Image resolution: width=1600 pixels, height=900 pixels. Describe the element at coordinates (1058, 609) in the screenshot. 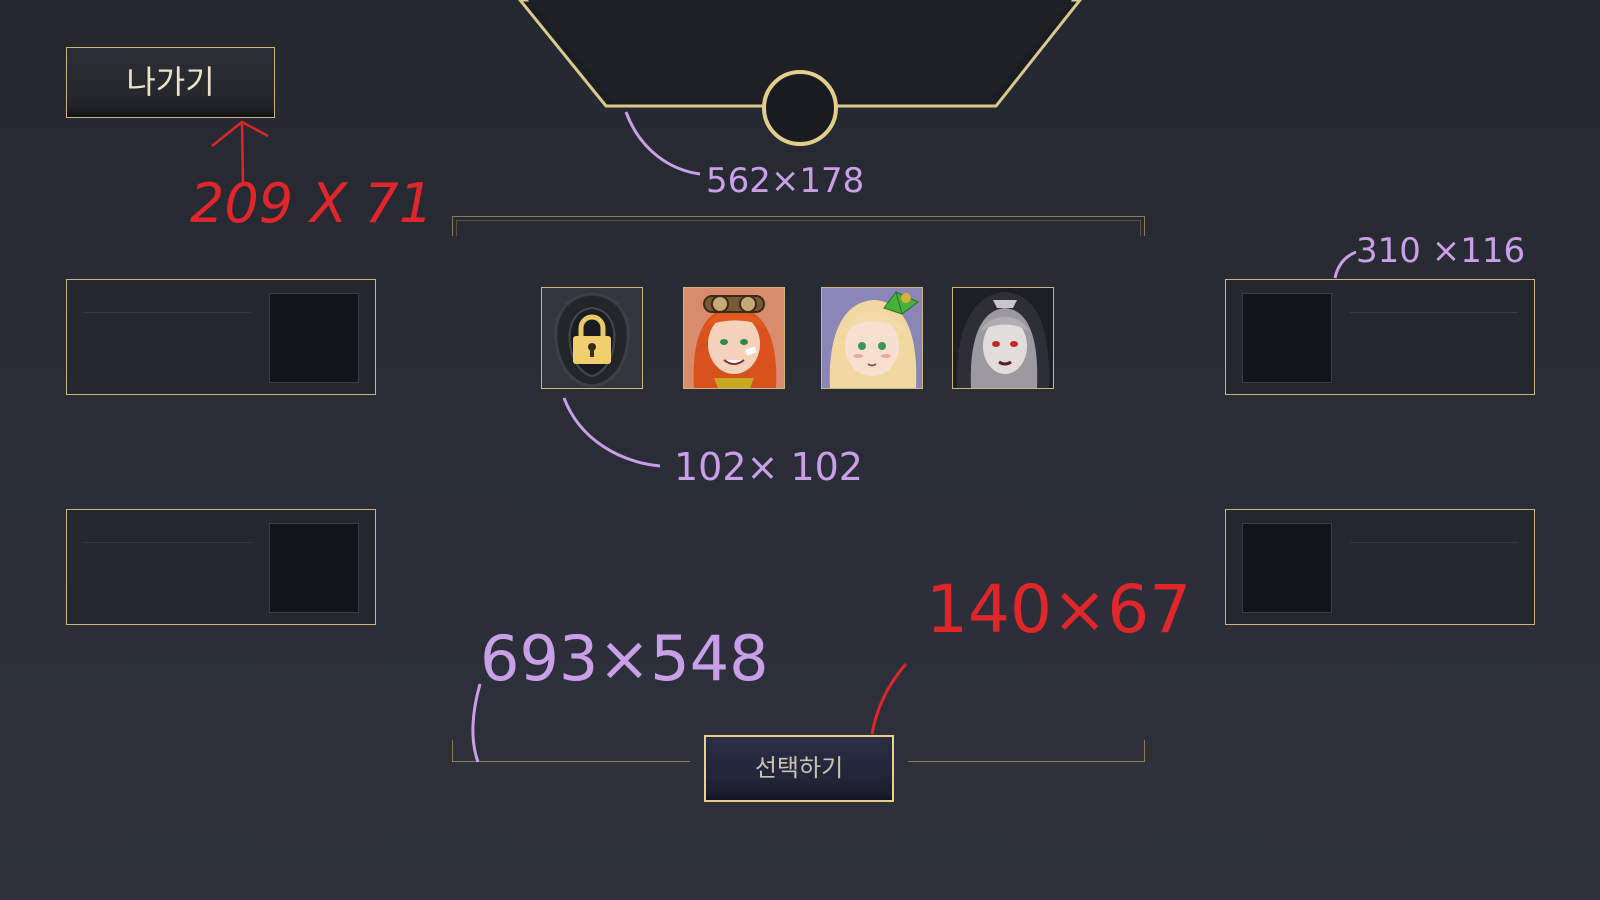

I see `annotation-select-size: 140×67` at that location.